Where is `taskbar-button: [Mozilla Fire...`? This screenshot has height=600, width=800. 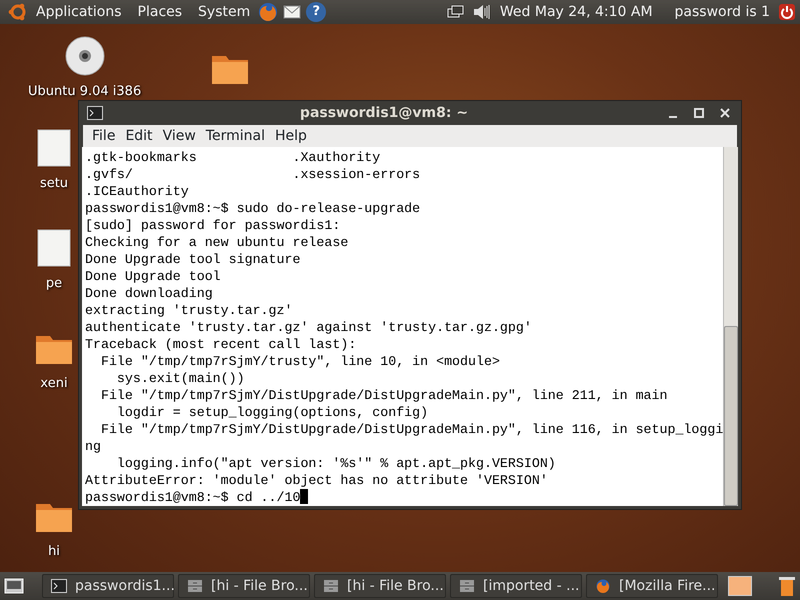
taskbar-button: [Mozilla Fire... is located at coordinates (652, 586).